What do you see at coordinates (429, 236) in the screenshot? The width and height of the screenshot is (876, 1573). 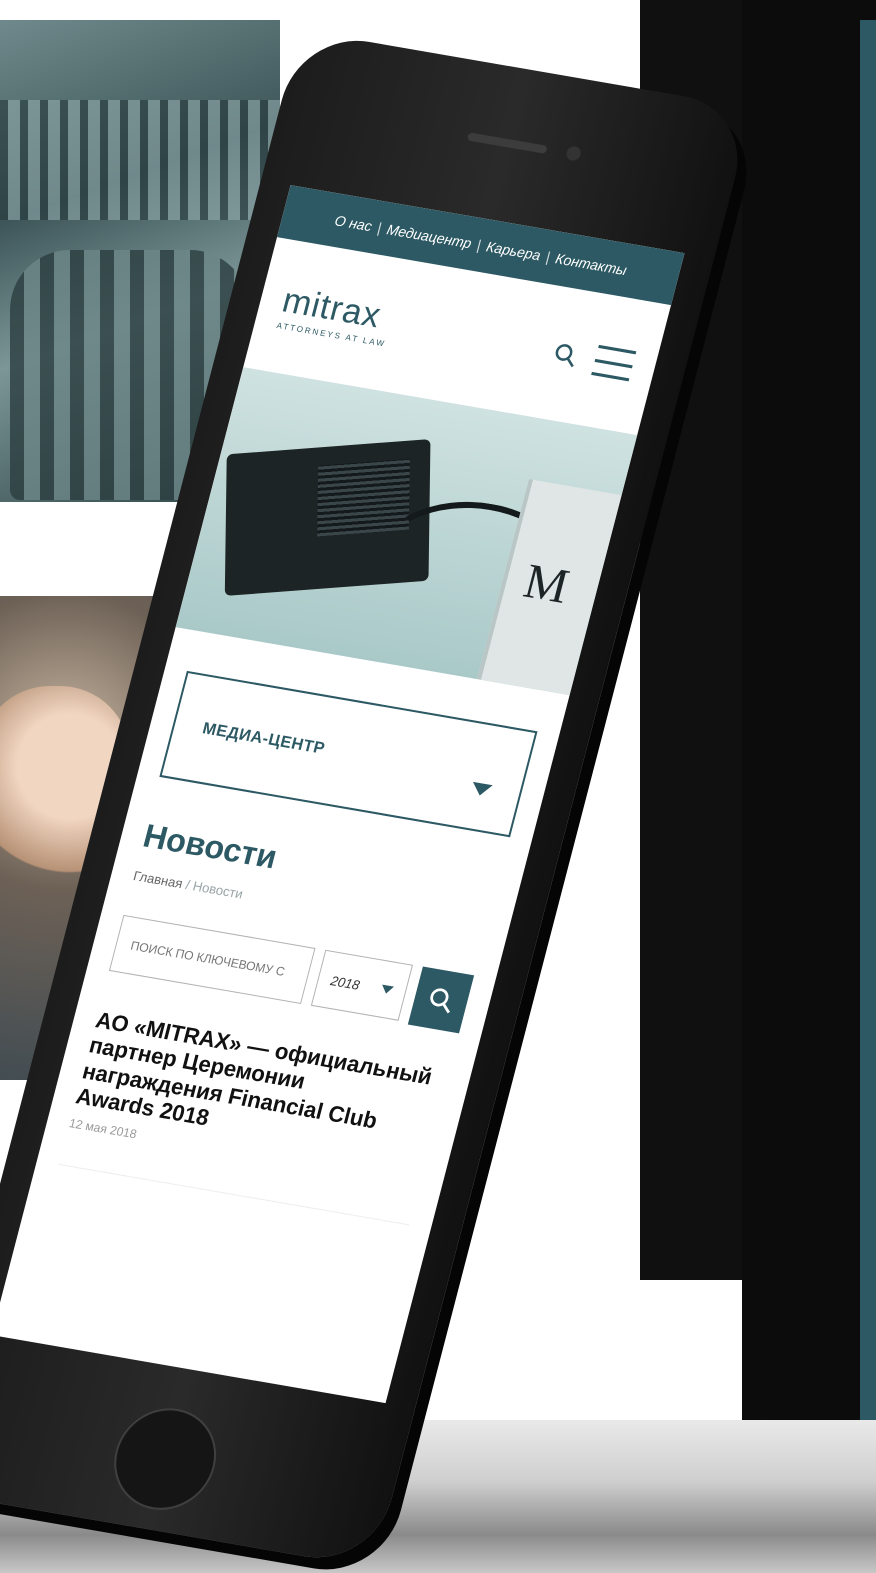 I see `nav-item-mediacenter: Медиацентр` at bounding box center [429, 236].